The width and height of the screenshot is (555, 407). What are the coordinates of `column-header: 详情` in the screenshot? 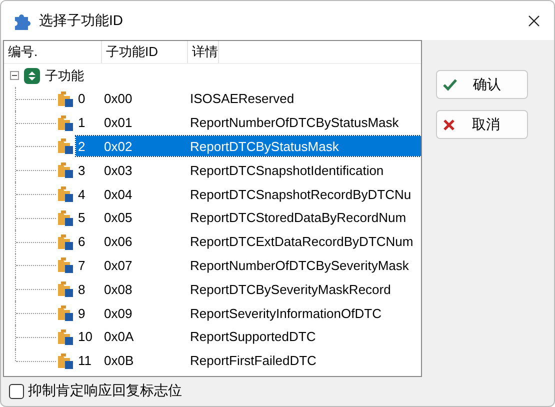 It's located at (203, 52).